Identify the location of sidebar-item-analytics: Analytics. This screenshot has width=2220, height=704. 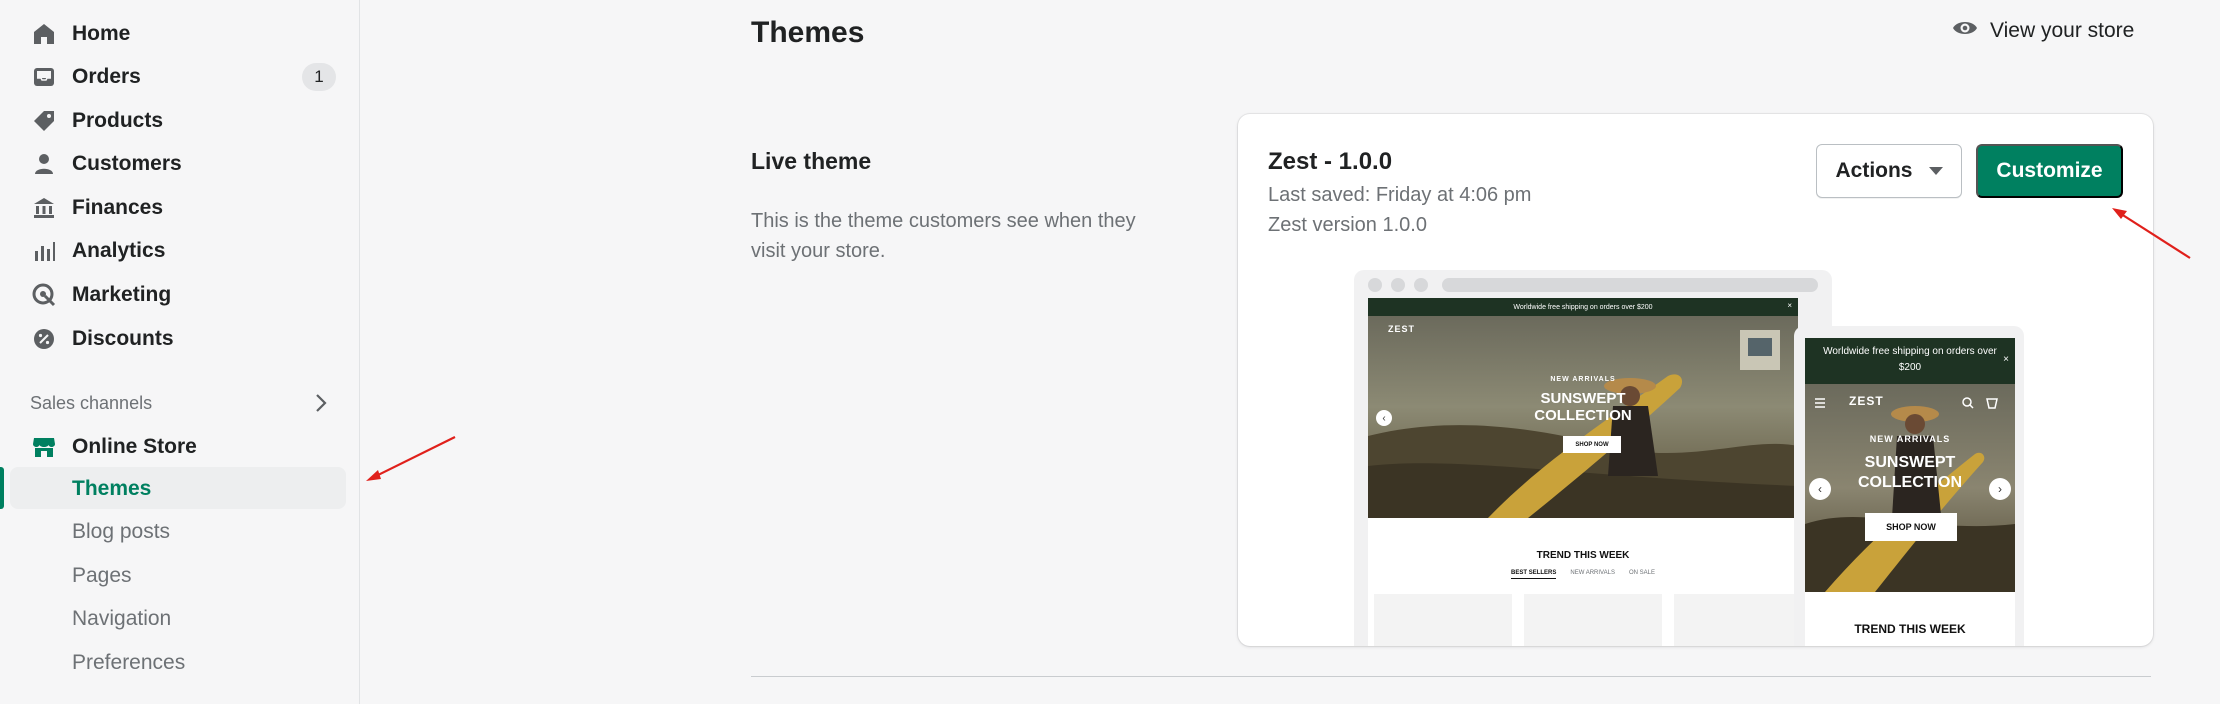
(173, 251).